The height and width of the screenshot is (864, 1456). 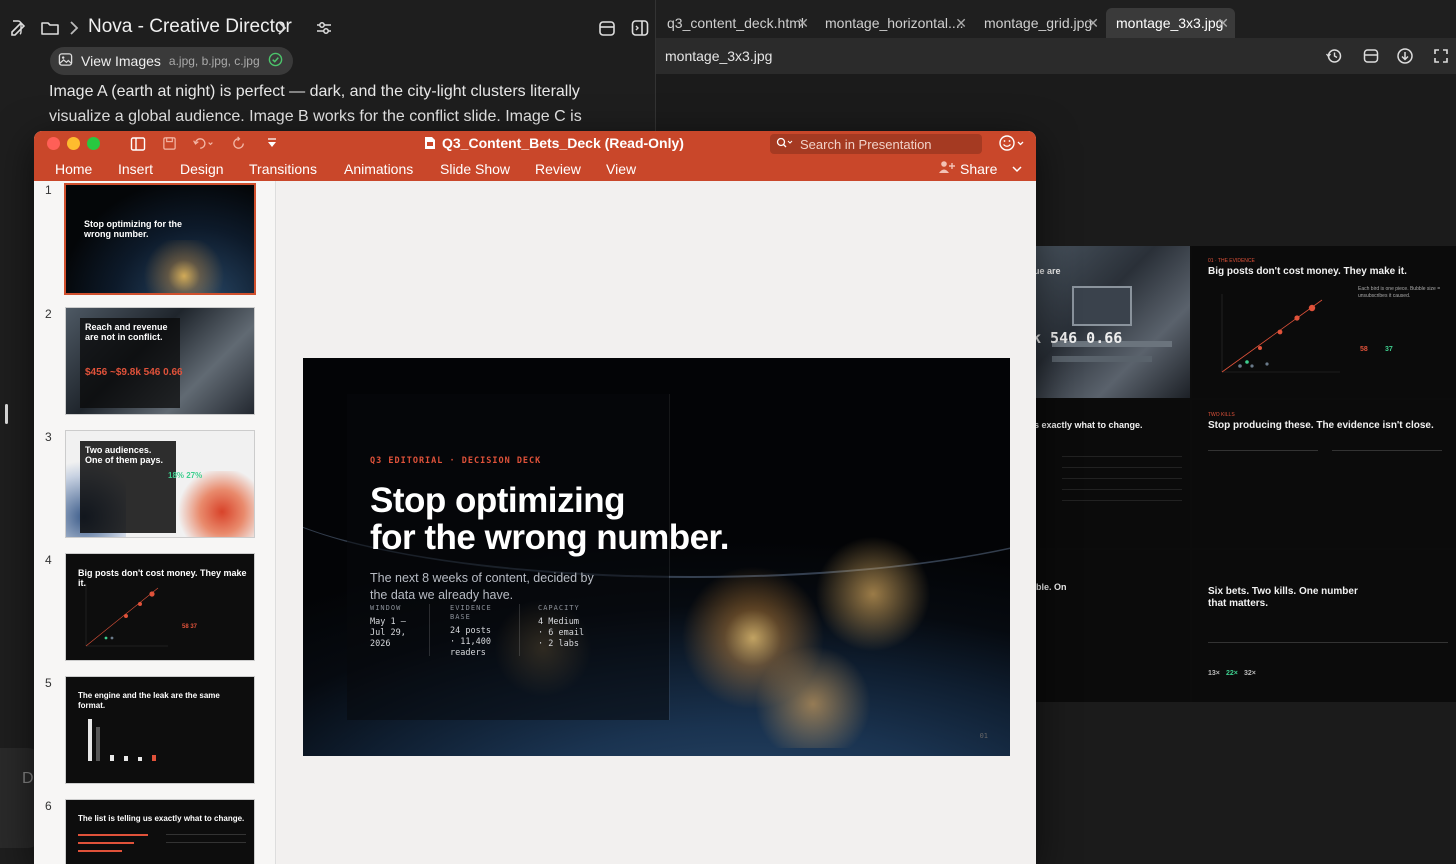 I want to click on thumbnail-numbers: $456 ~$9.8k 546 0.66, so click(x=134, y=372).